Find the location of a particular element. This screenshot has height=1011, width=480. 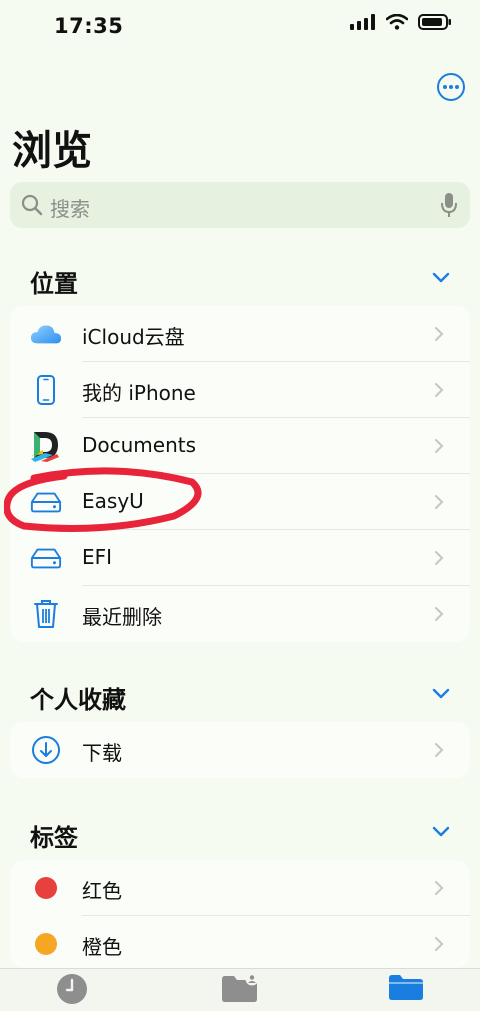

cellular-signal-icon is located at coordinates (362, 22).